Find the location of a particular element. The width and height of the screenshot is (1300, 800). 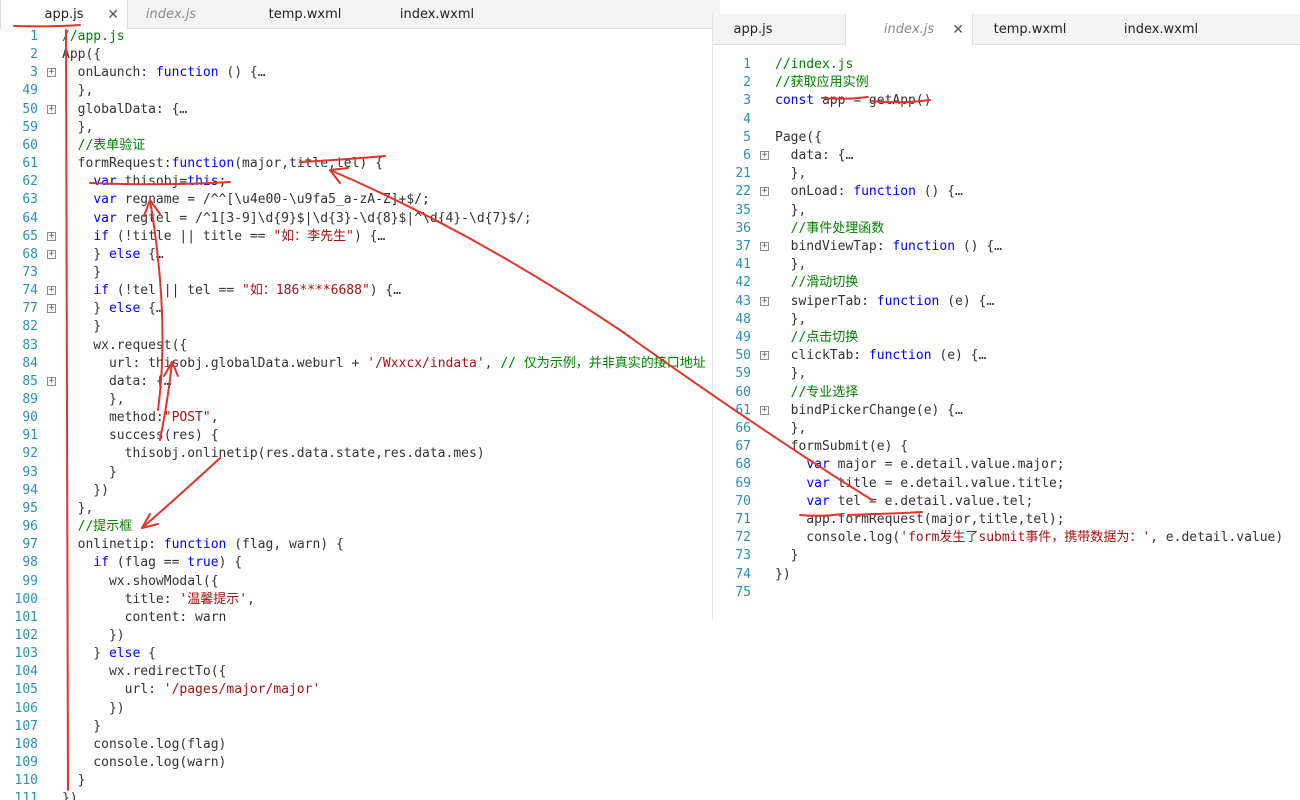

line-number: 106 is located at coordinates (26, 708).